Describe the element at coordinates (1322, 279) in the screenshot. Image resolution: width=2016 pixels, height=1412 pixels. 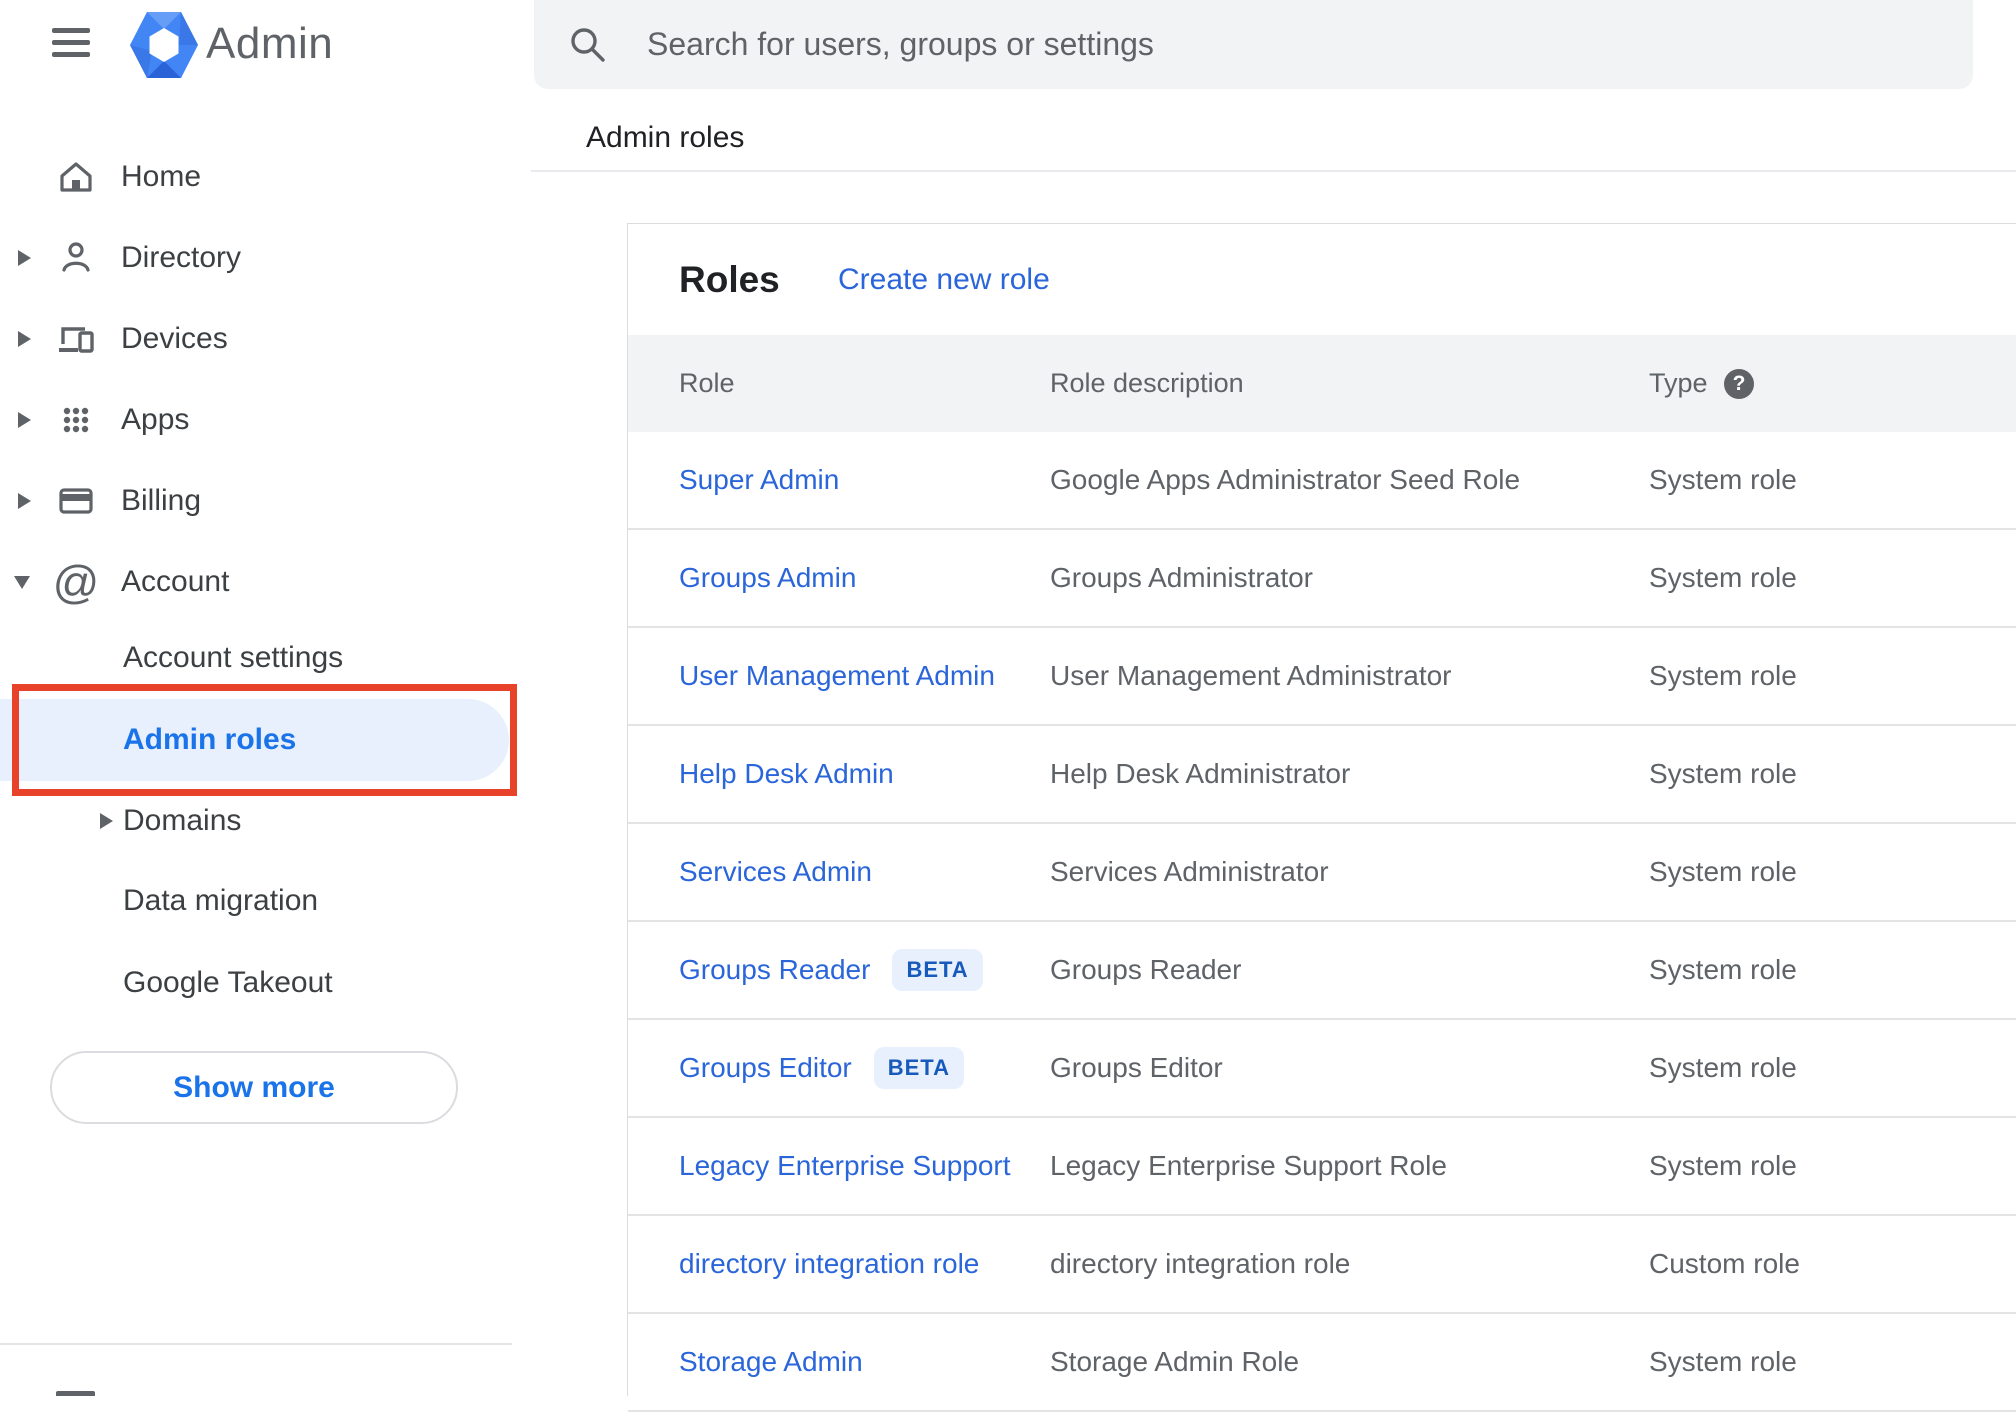
I see `roles-card-header: Roles Create new role` at that location.